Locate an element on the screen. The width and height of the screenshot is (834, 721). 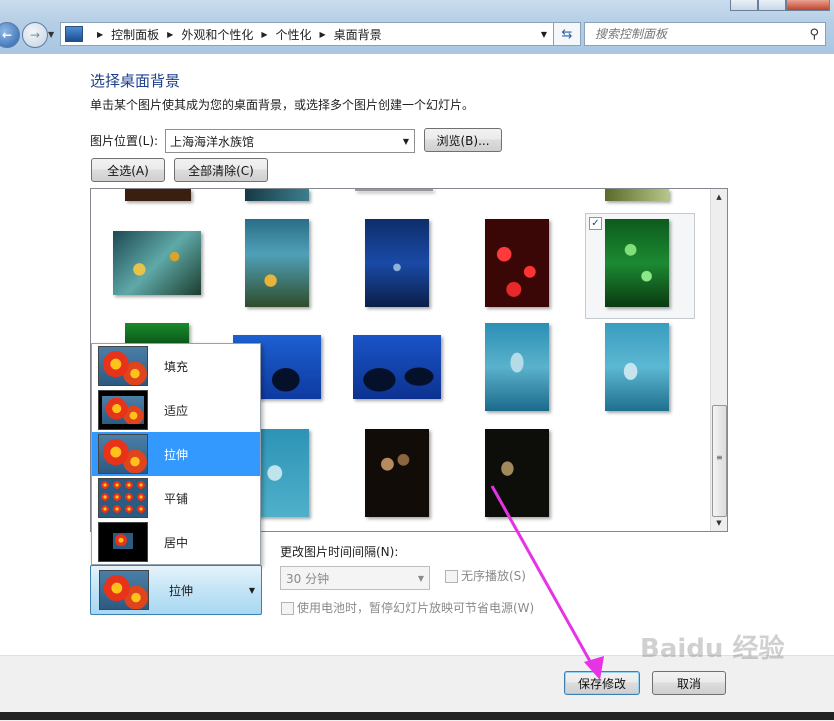
annotation-arrow-head is located at coordinates (594, 668).